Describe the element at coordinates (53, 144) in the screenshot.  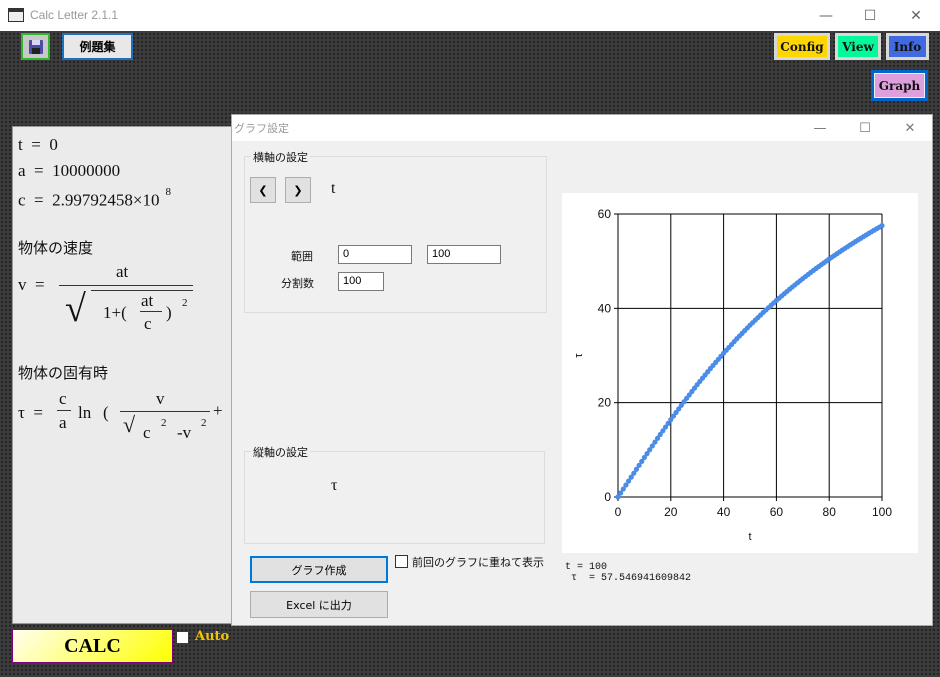
I see `var-value: 0` at that location.